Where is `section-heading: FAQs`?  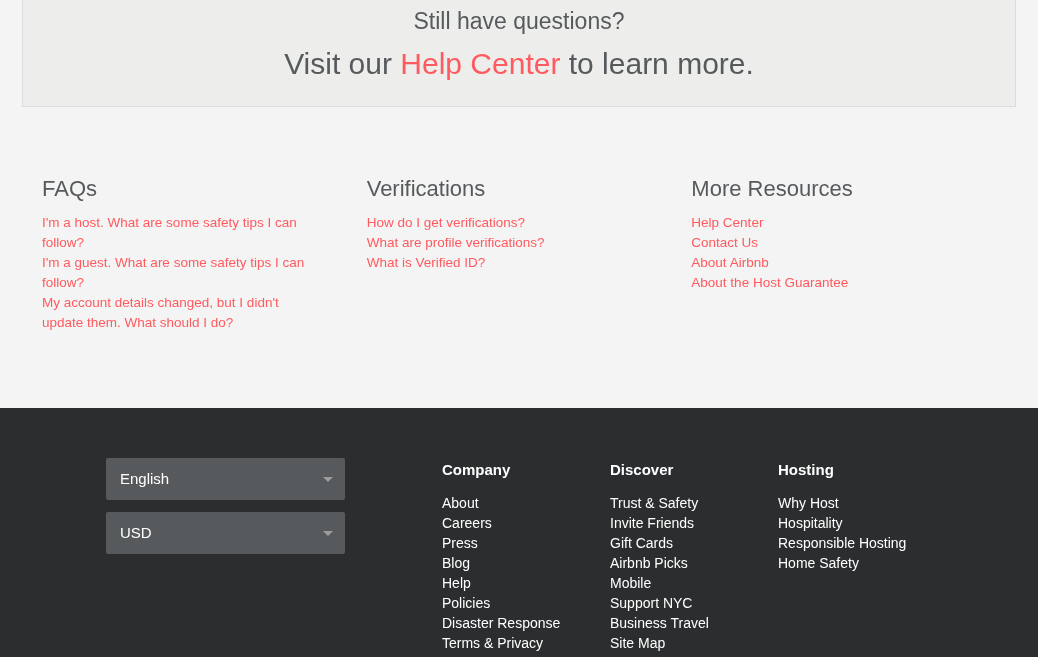 section-heading: FAQs is located at coordinates (69, 189).